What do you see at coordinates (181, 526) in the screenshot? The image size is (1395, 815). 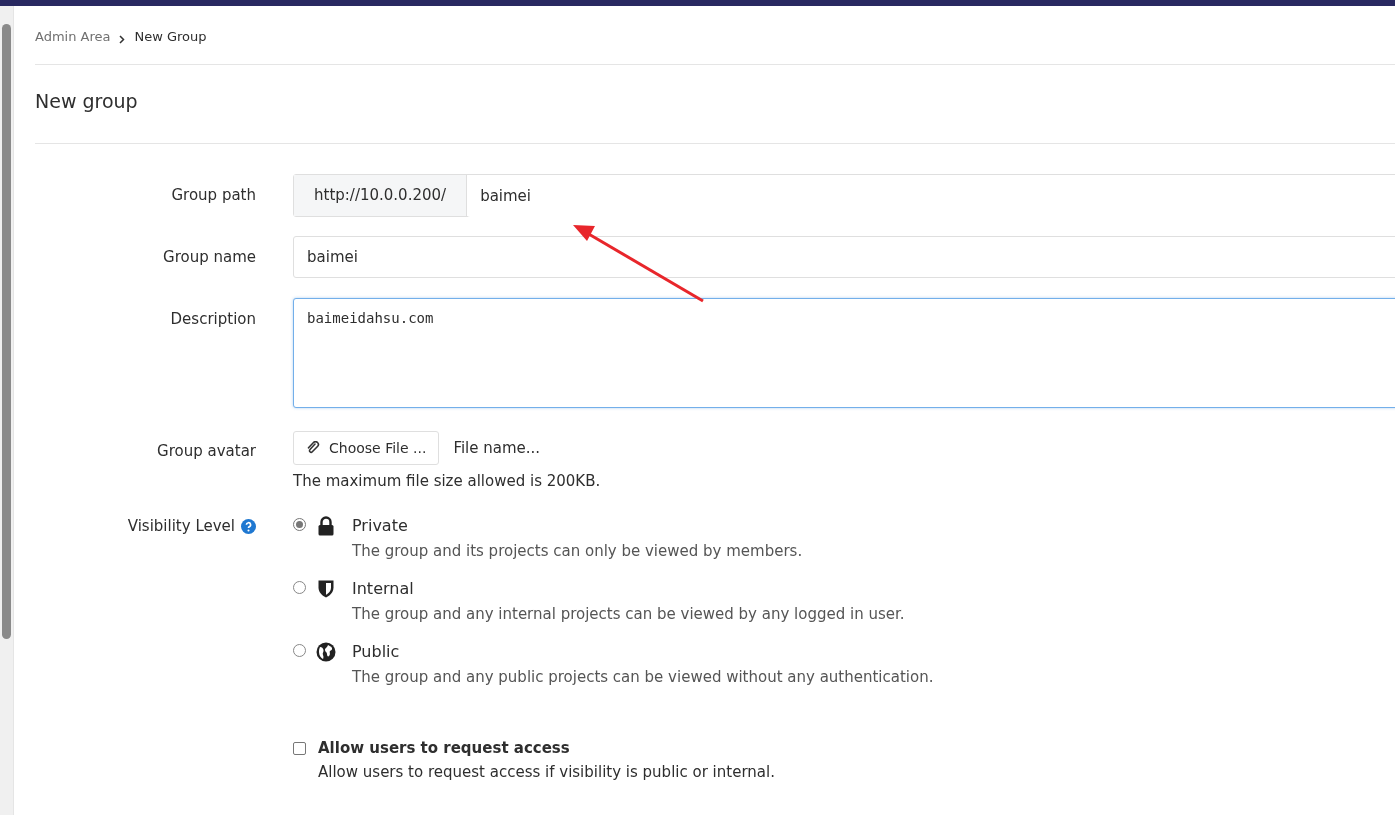 I see `field-label: Visibility Level` at bounding box center [181, 526].